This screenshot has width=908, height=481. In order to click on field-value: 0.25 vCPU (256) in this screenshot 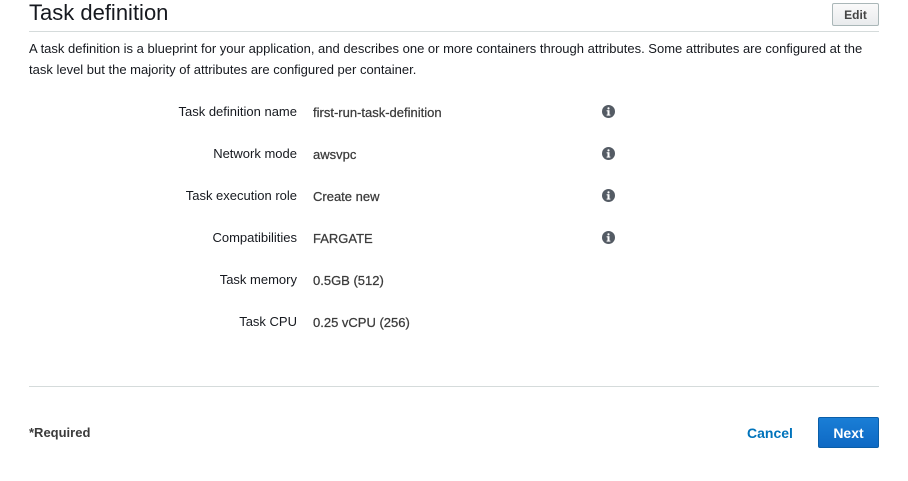, I will do `click(361, 322)`.